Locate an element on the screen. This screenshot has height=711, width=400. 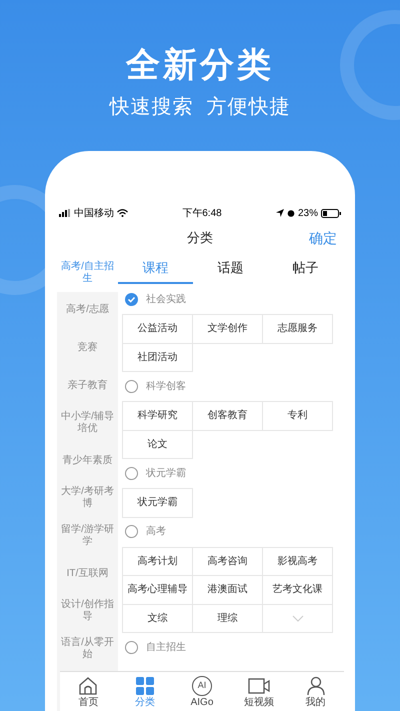
ai-icon: AI is located at coordinates (202, 686).